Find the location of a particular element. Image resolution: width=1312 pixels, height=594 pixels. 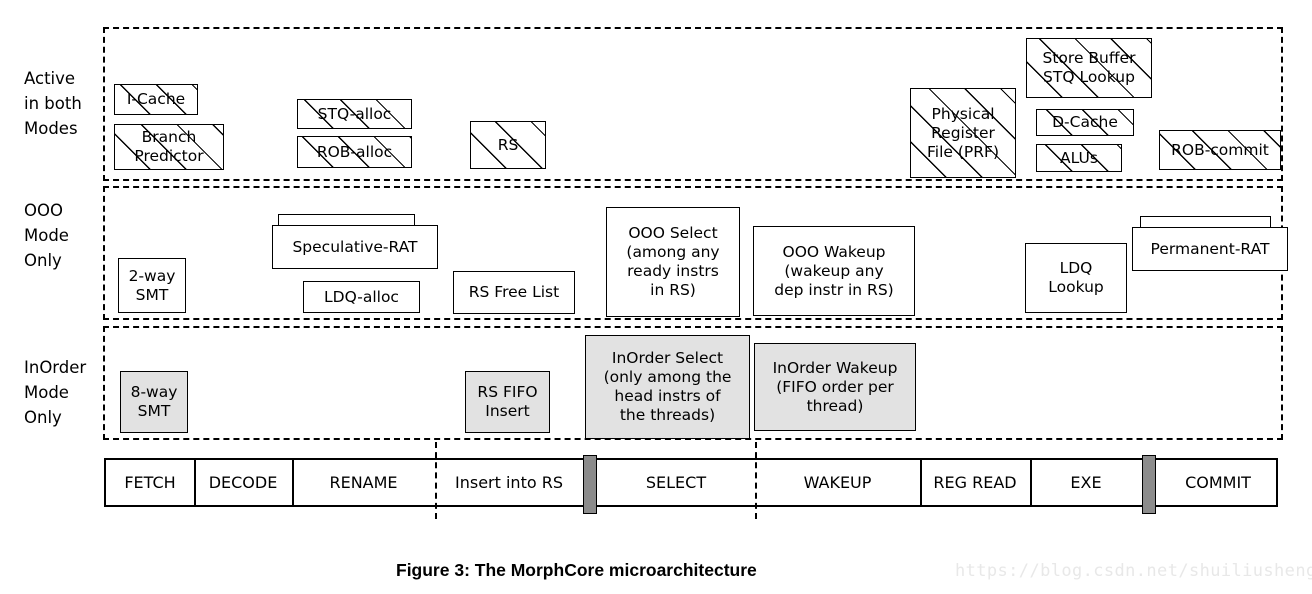

pipeline-stage-exe: EXE is located at coordinates (1086, 482).